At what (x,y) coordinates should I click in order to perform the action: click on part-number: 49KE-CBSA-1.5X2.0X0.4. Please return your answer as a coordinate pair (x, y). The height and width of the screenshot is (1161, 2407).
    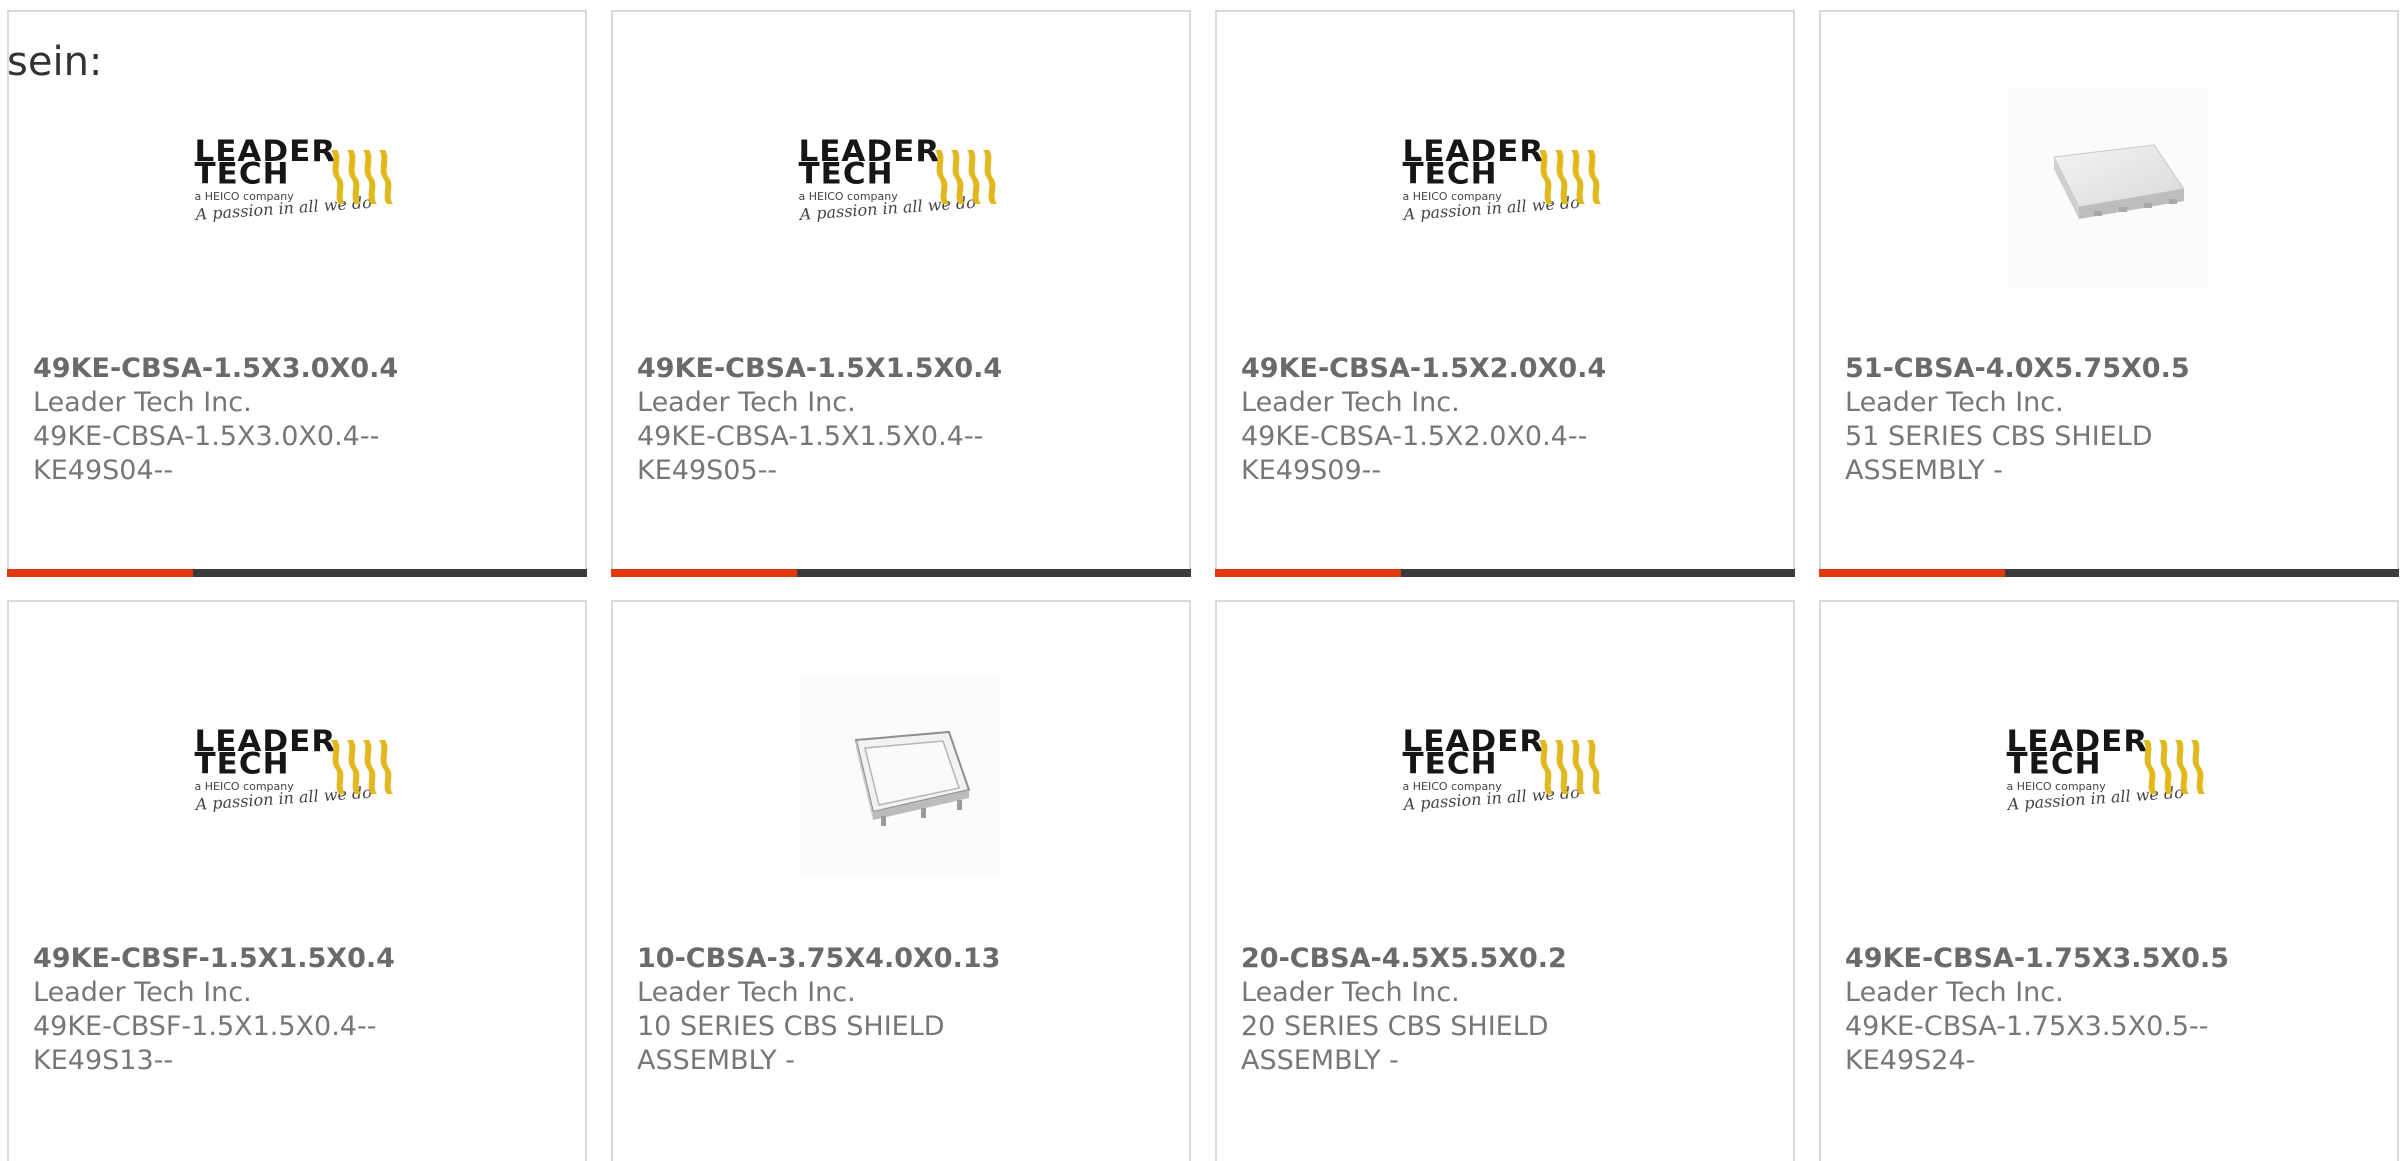
    Looking at the image, I should click on (1505, 369).